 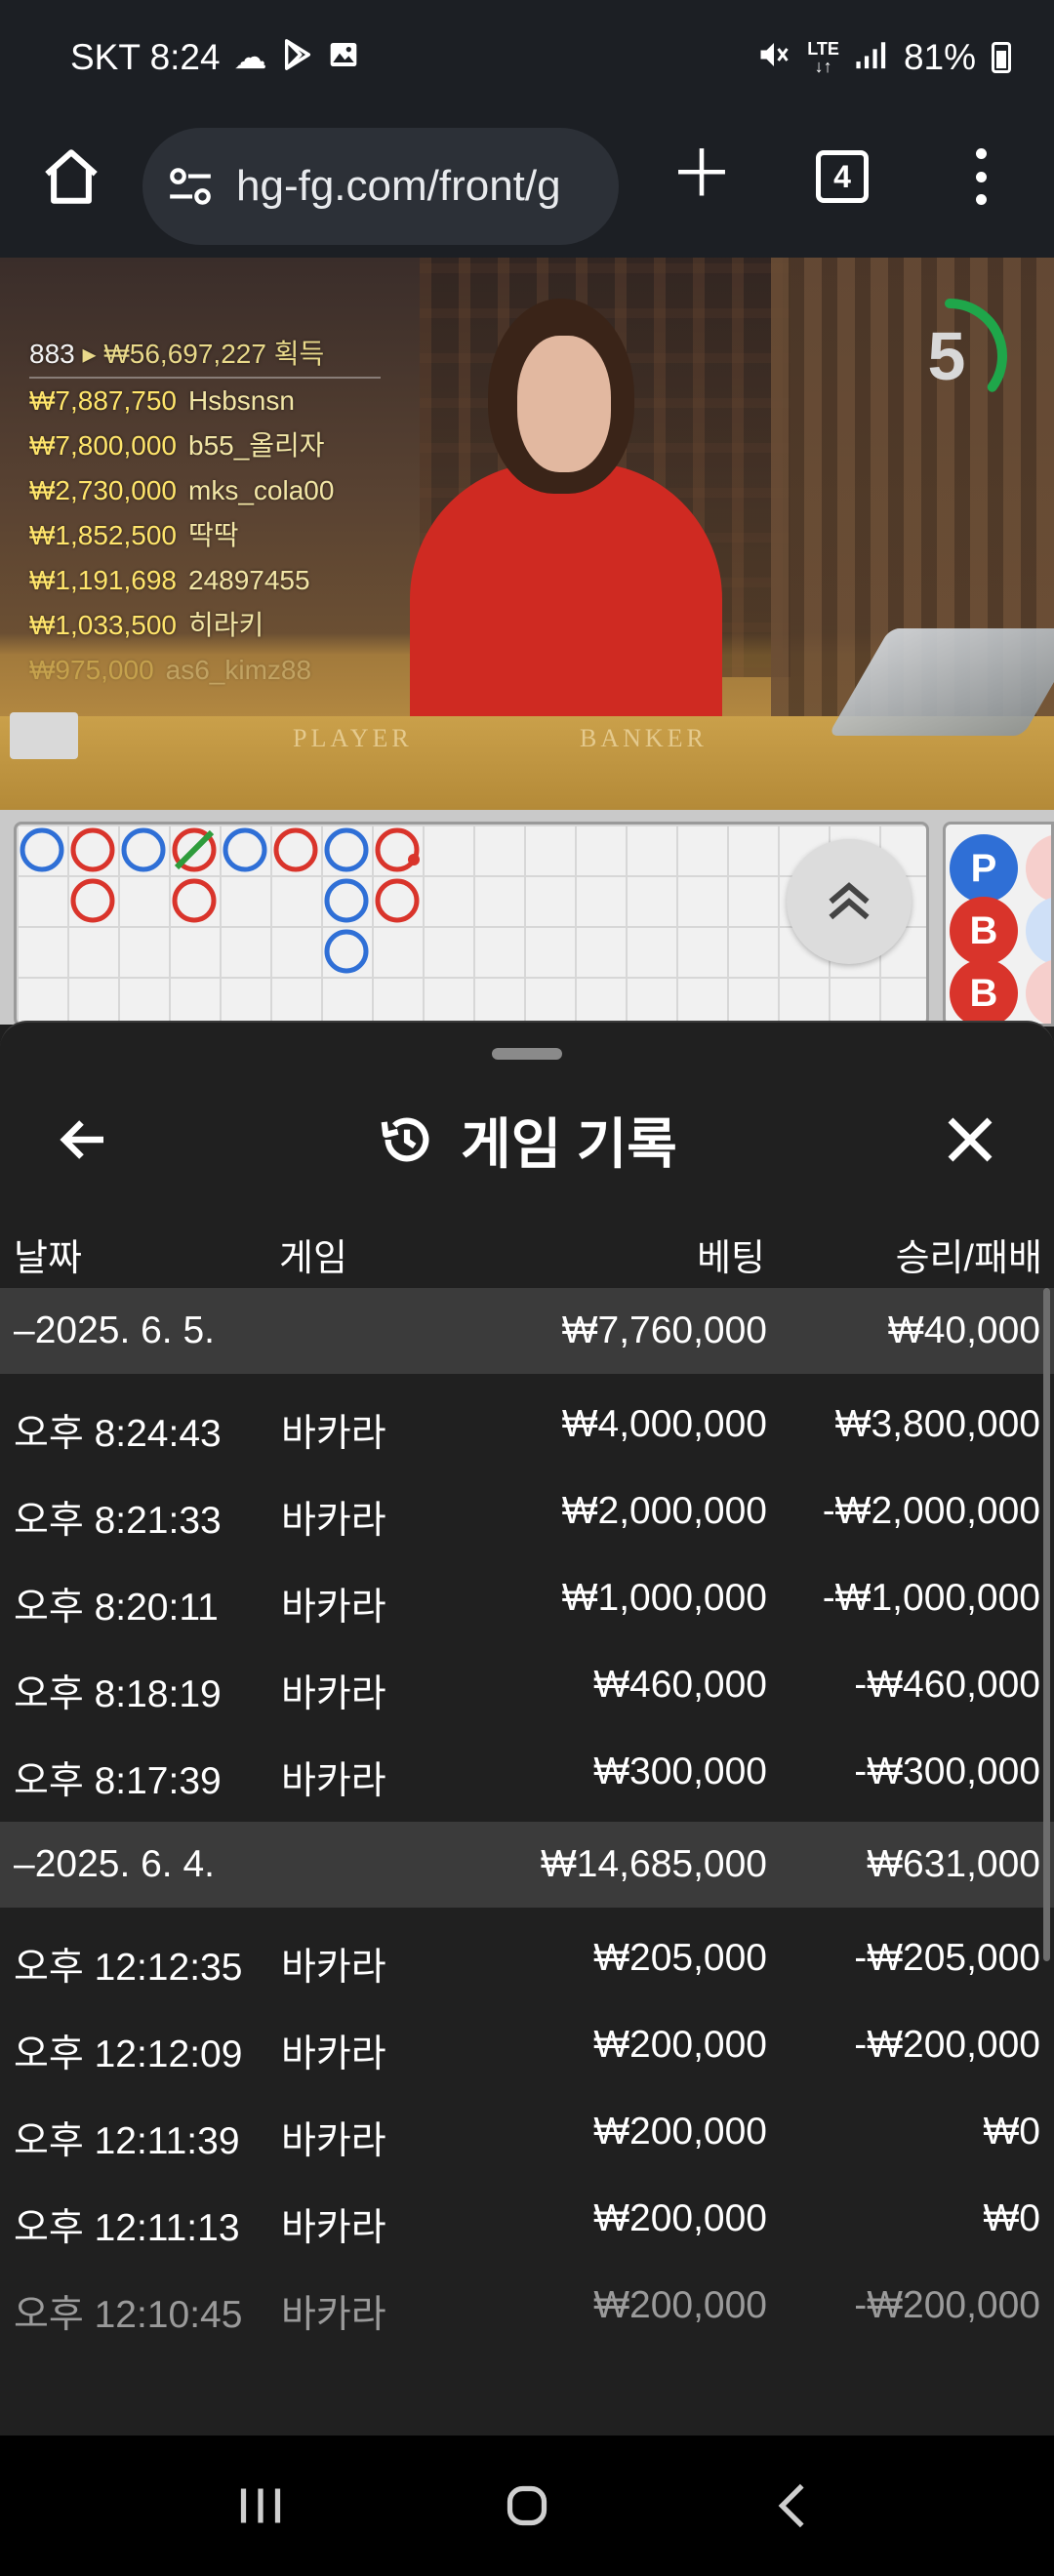 I want to click on winner-row: ₩7,887,750 Hsbsnsn, so click(x=205, y=401).